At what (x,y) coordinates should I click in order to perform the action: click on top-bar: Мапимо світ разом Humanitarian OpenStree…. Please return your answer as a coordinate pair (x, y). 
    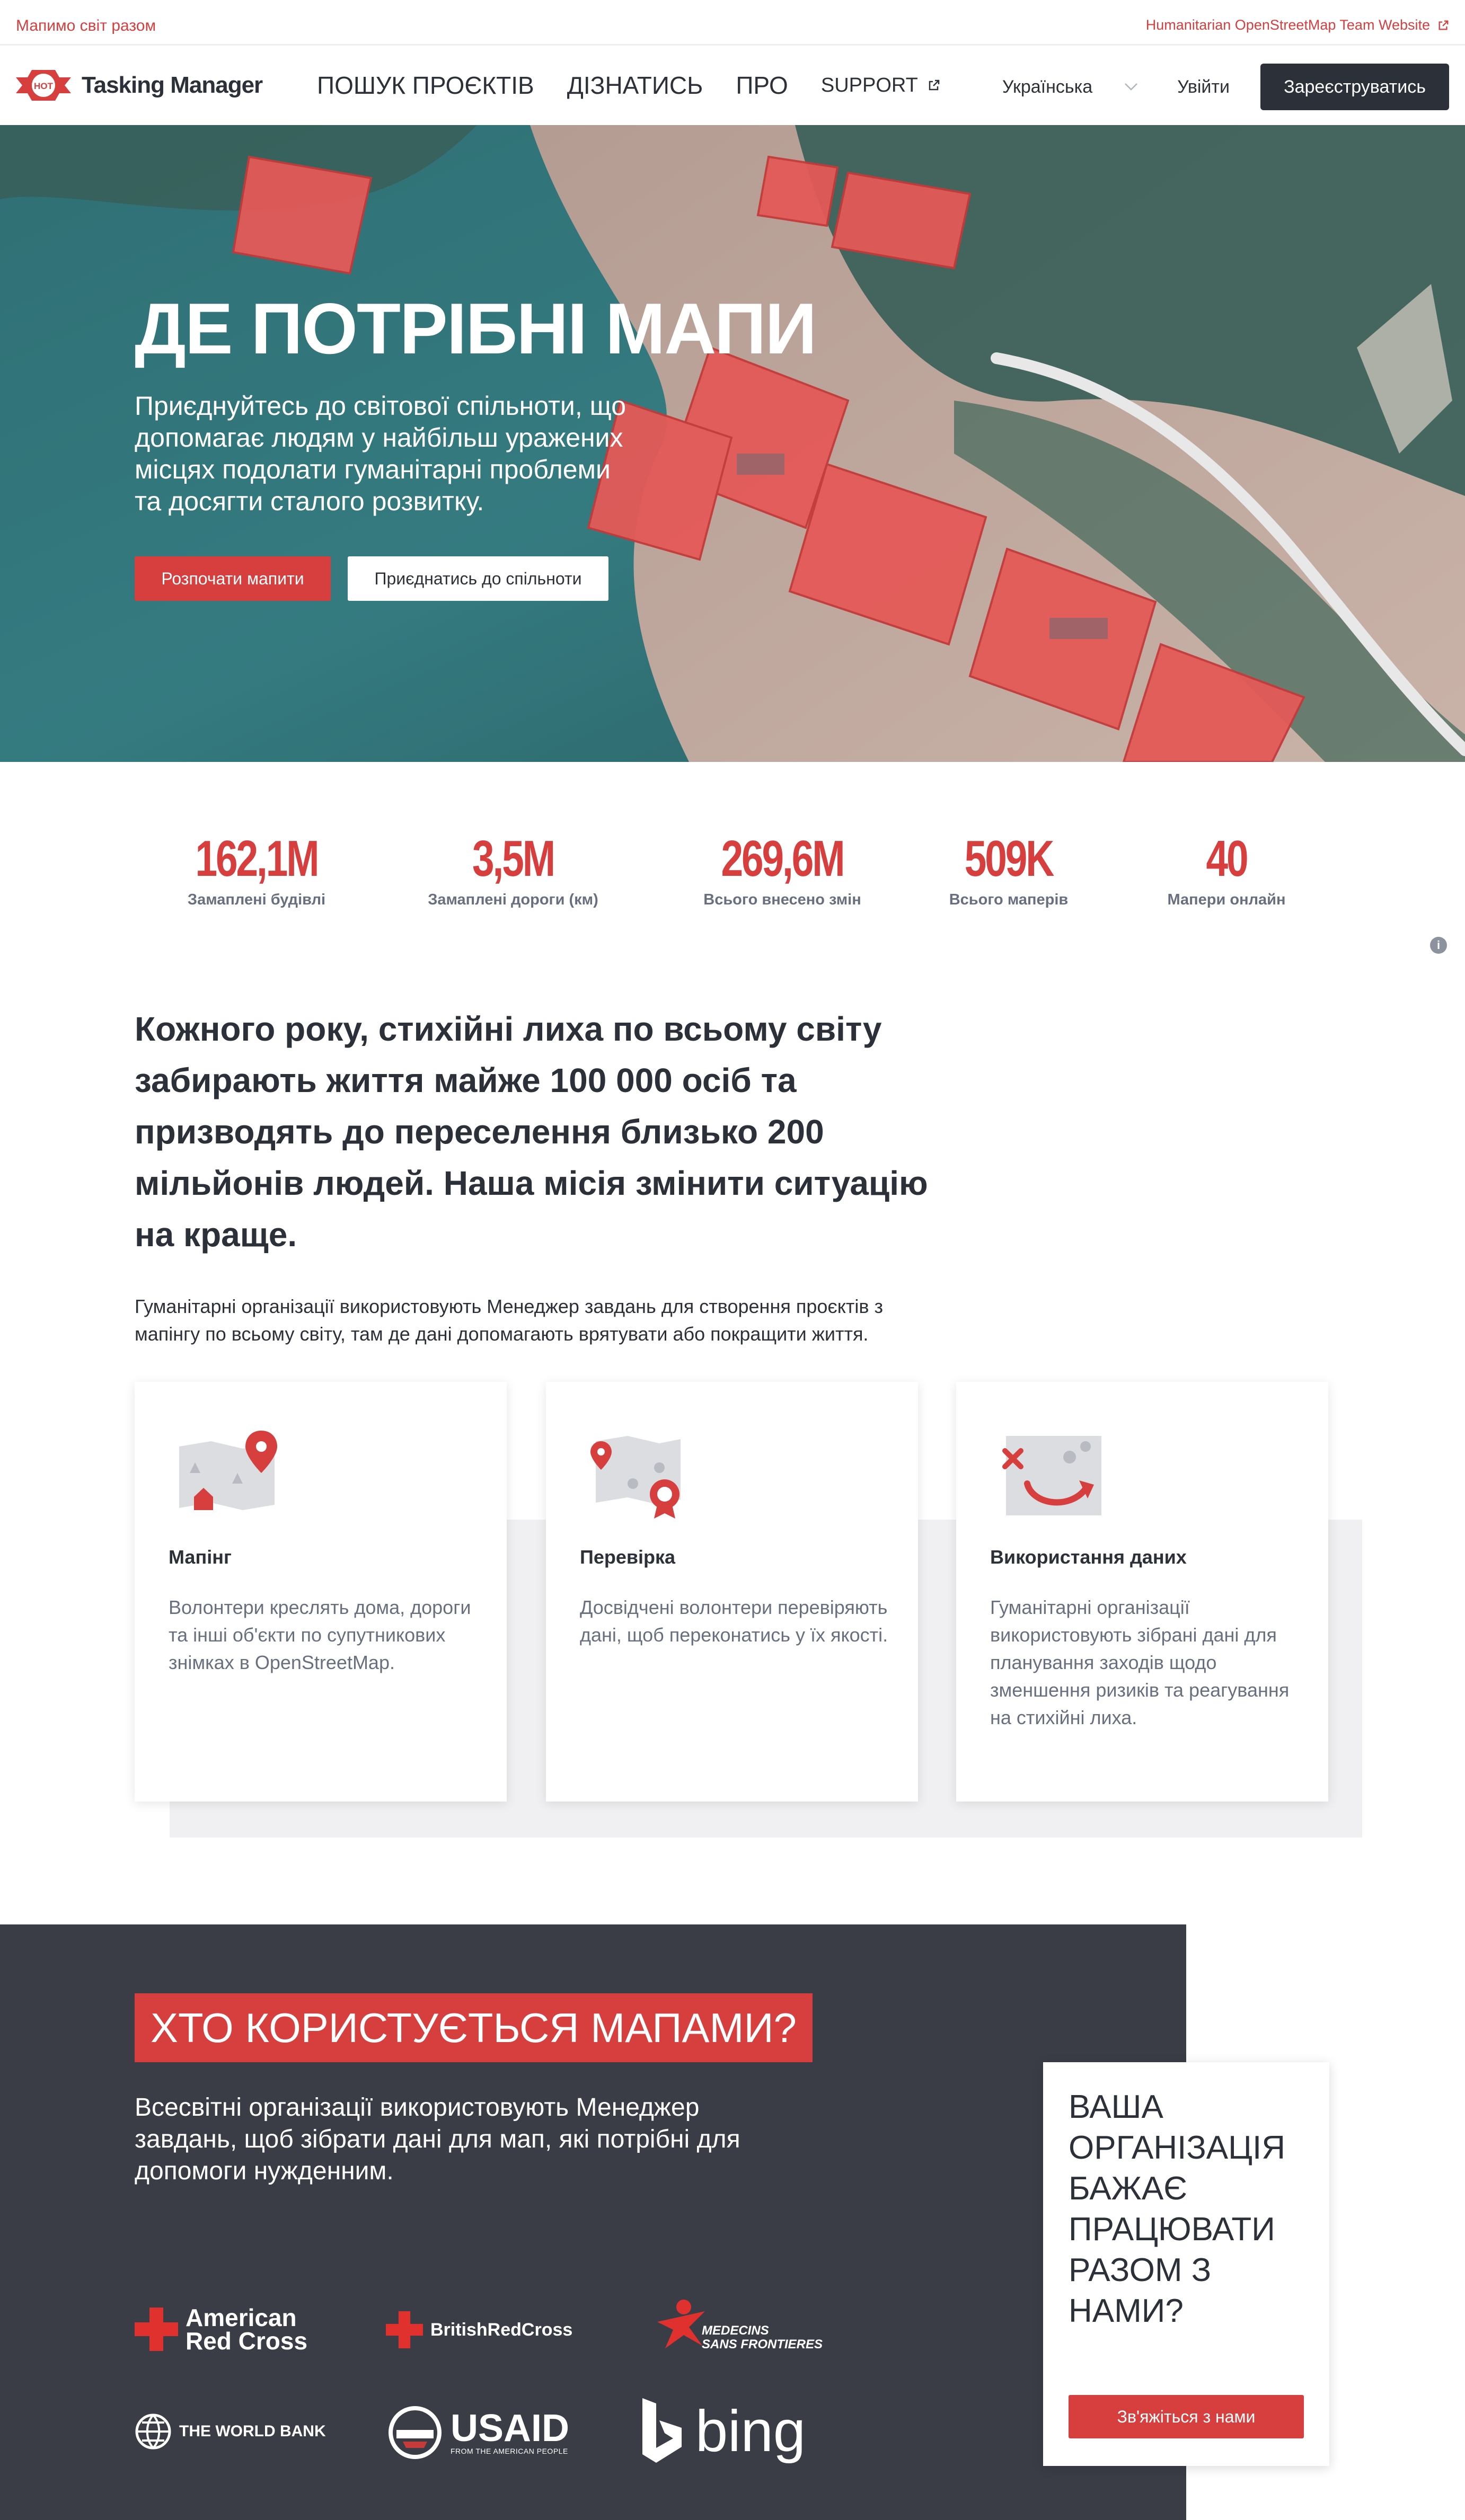
    Looking at the image, I should click on (732, 23).